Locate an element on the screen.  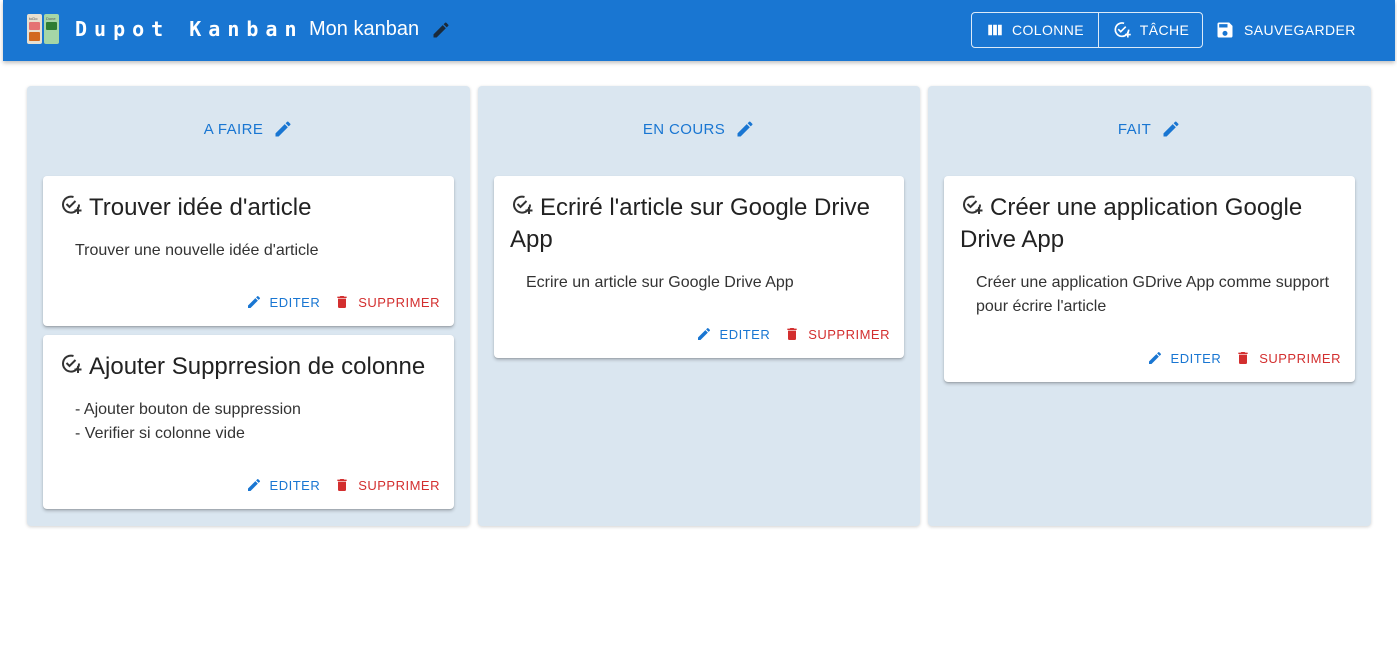
column-header-done: FAIT is located at coordinates (1149, 129).